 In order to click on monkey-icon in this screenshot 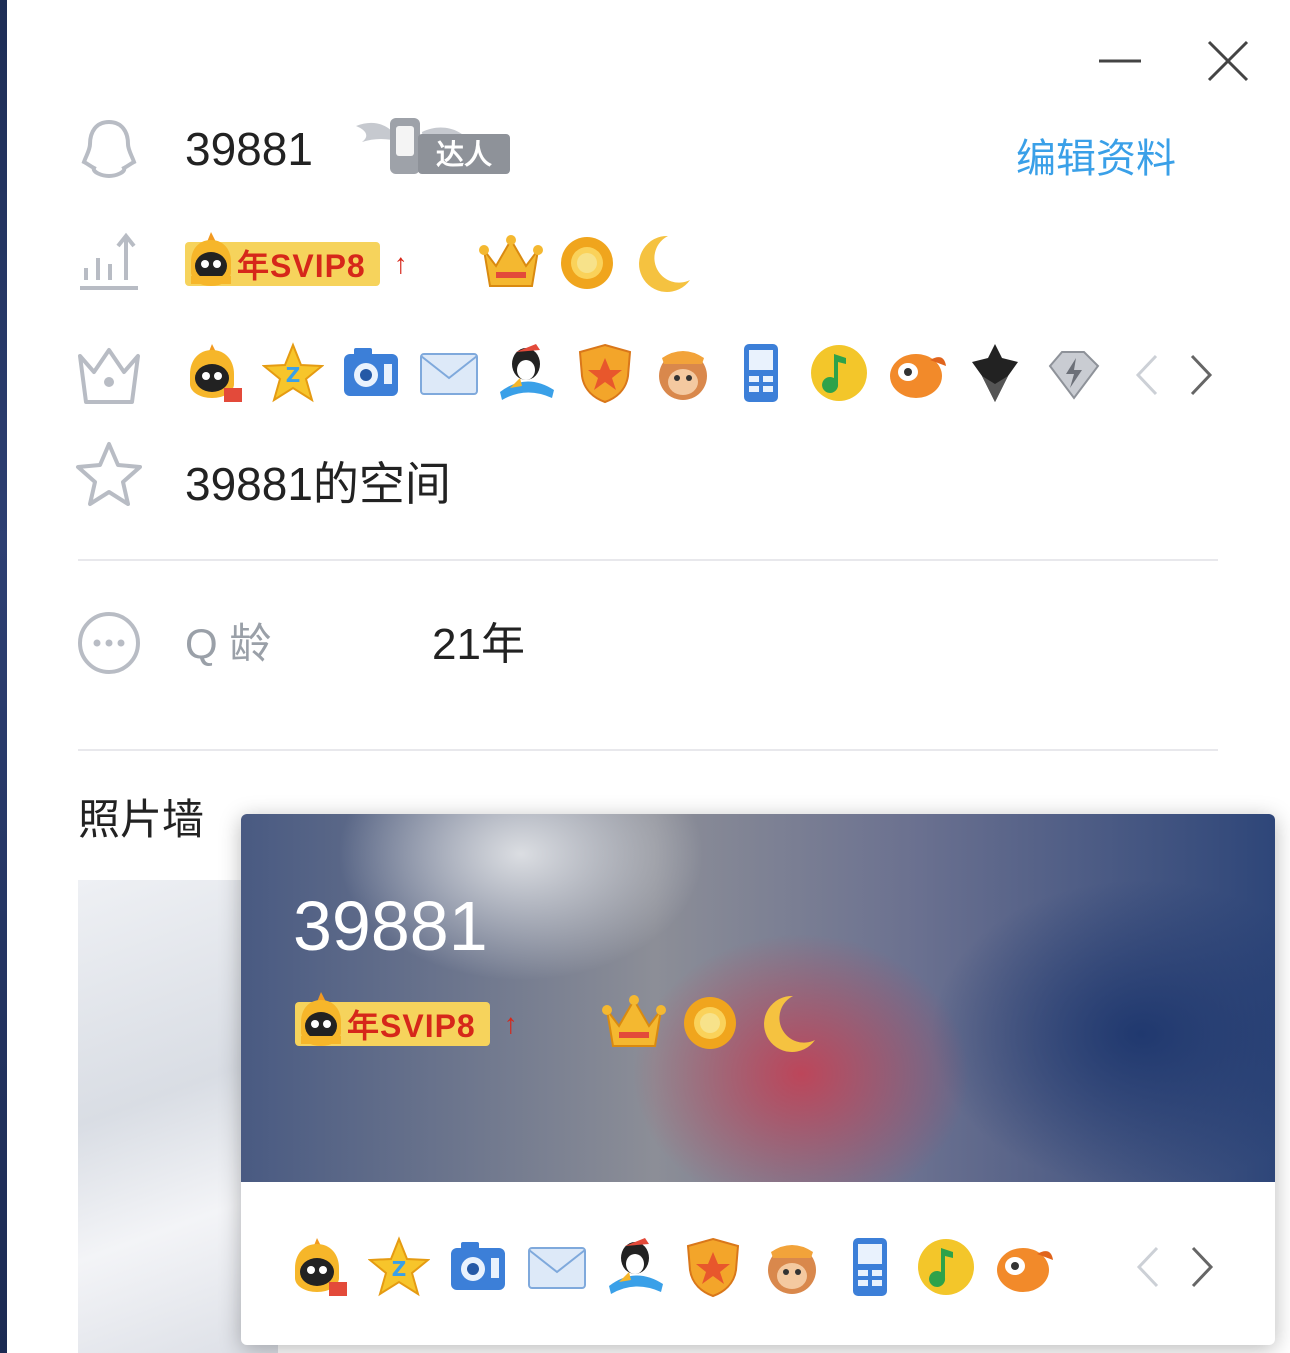, I will do `click(683, 373)`.